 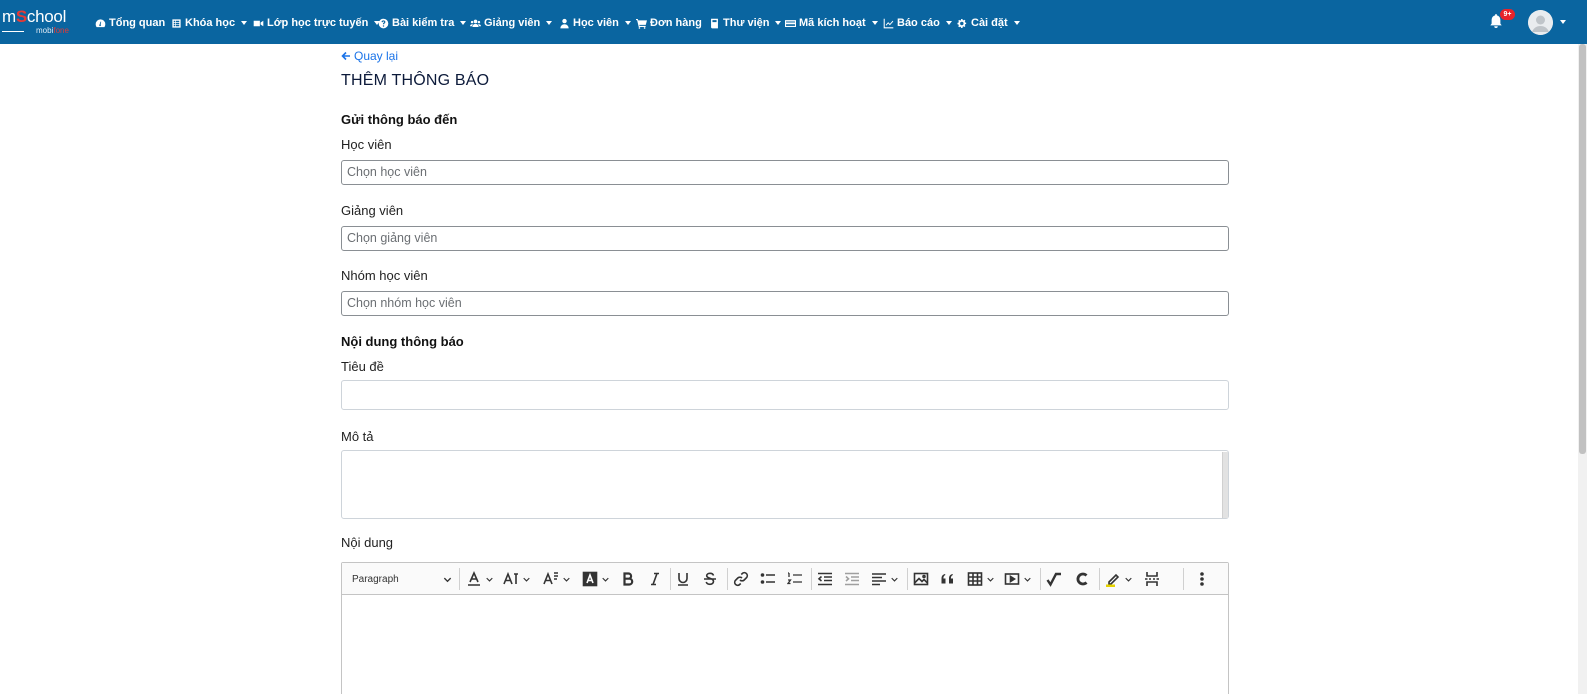 What do you see at coordinates (1540, 22) in the screenshot?
I see `avatar` at bounding box center [1540, 22].